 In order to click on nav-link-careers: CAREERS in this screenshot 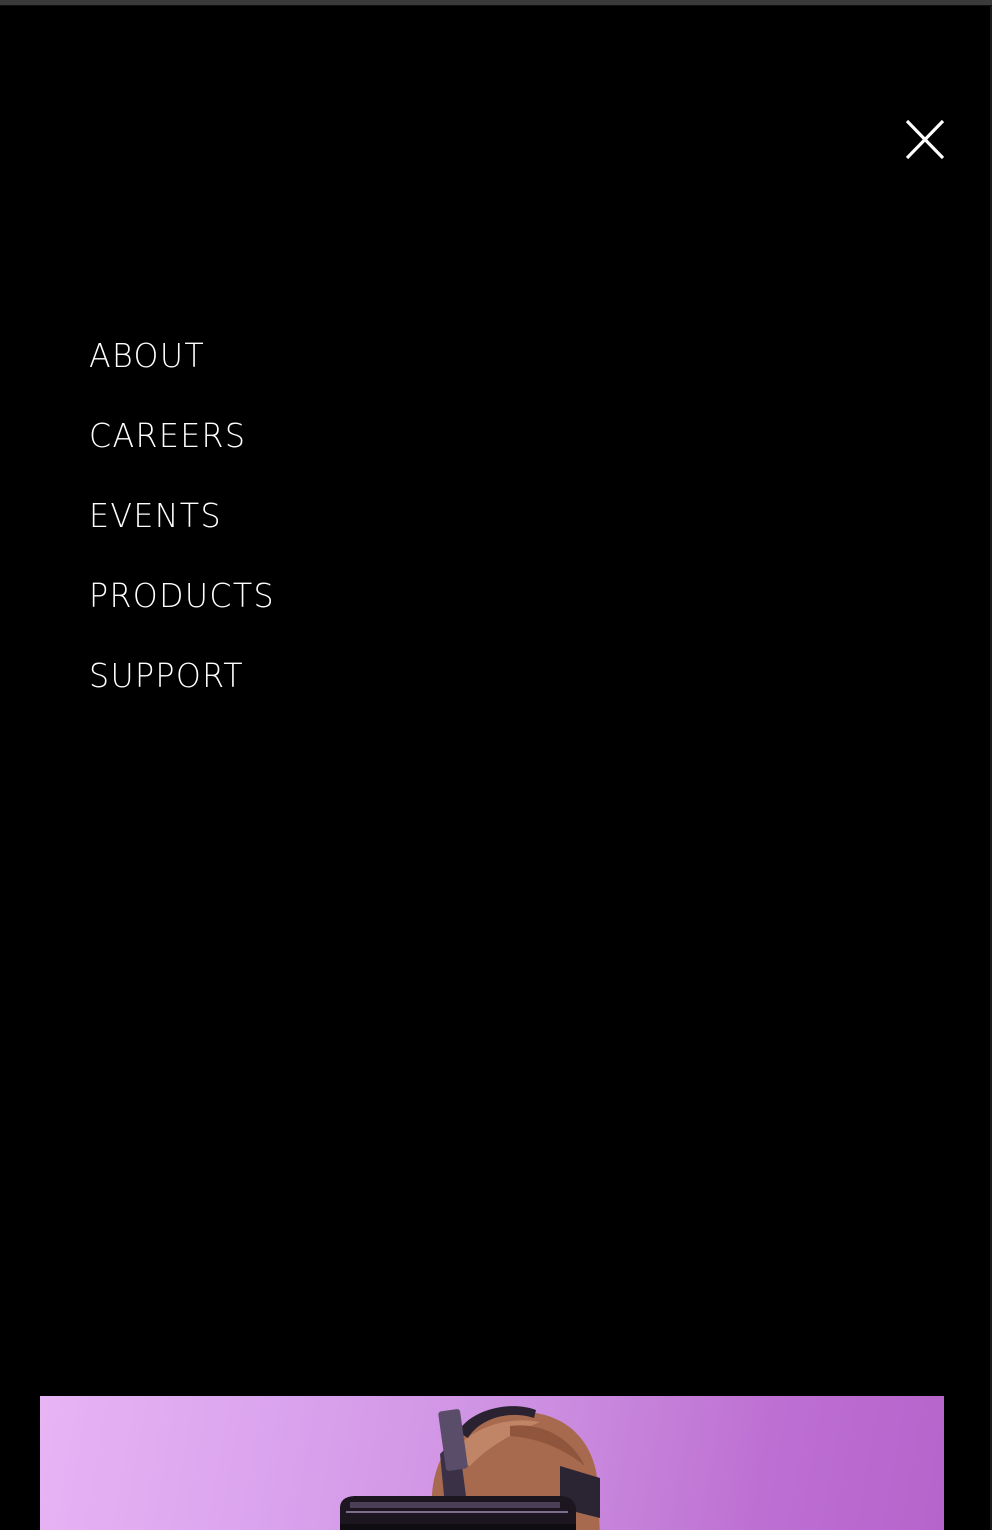, I will do `click(167, 436)`.